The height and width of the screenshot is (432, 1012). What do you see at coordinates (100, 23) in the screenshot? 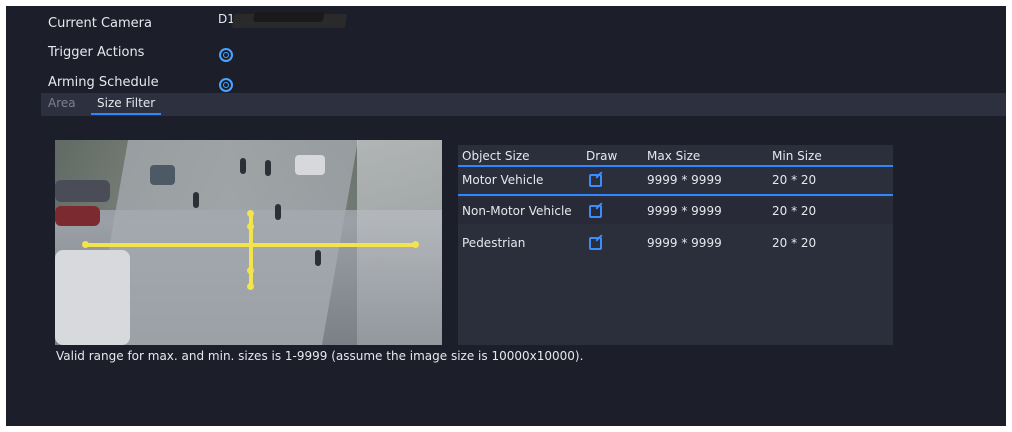
I see `current-camera-label: Current Camera` at bounding box center [100, 23].